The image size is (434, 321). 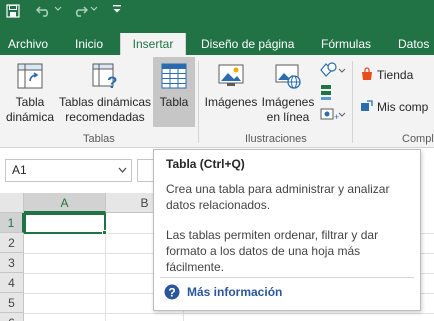 I want to click on screenshot-icon: +, so click(x=333, y=115).